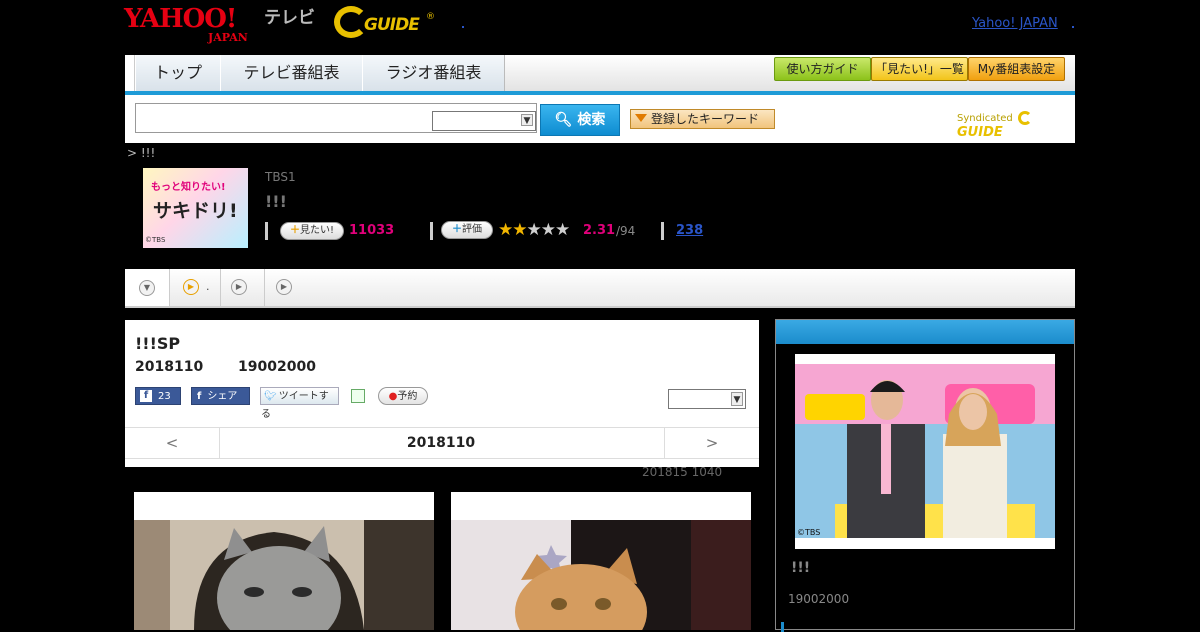 Image resolution: width=1200 pixels, height=632 pixels. I want to click on calendar-add-icon, so click(359, 396).